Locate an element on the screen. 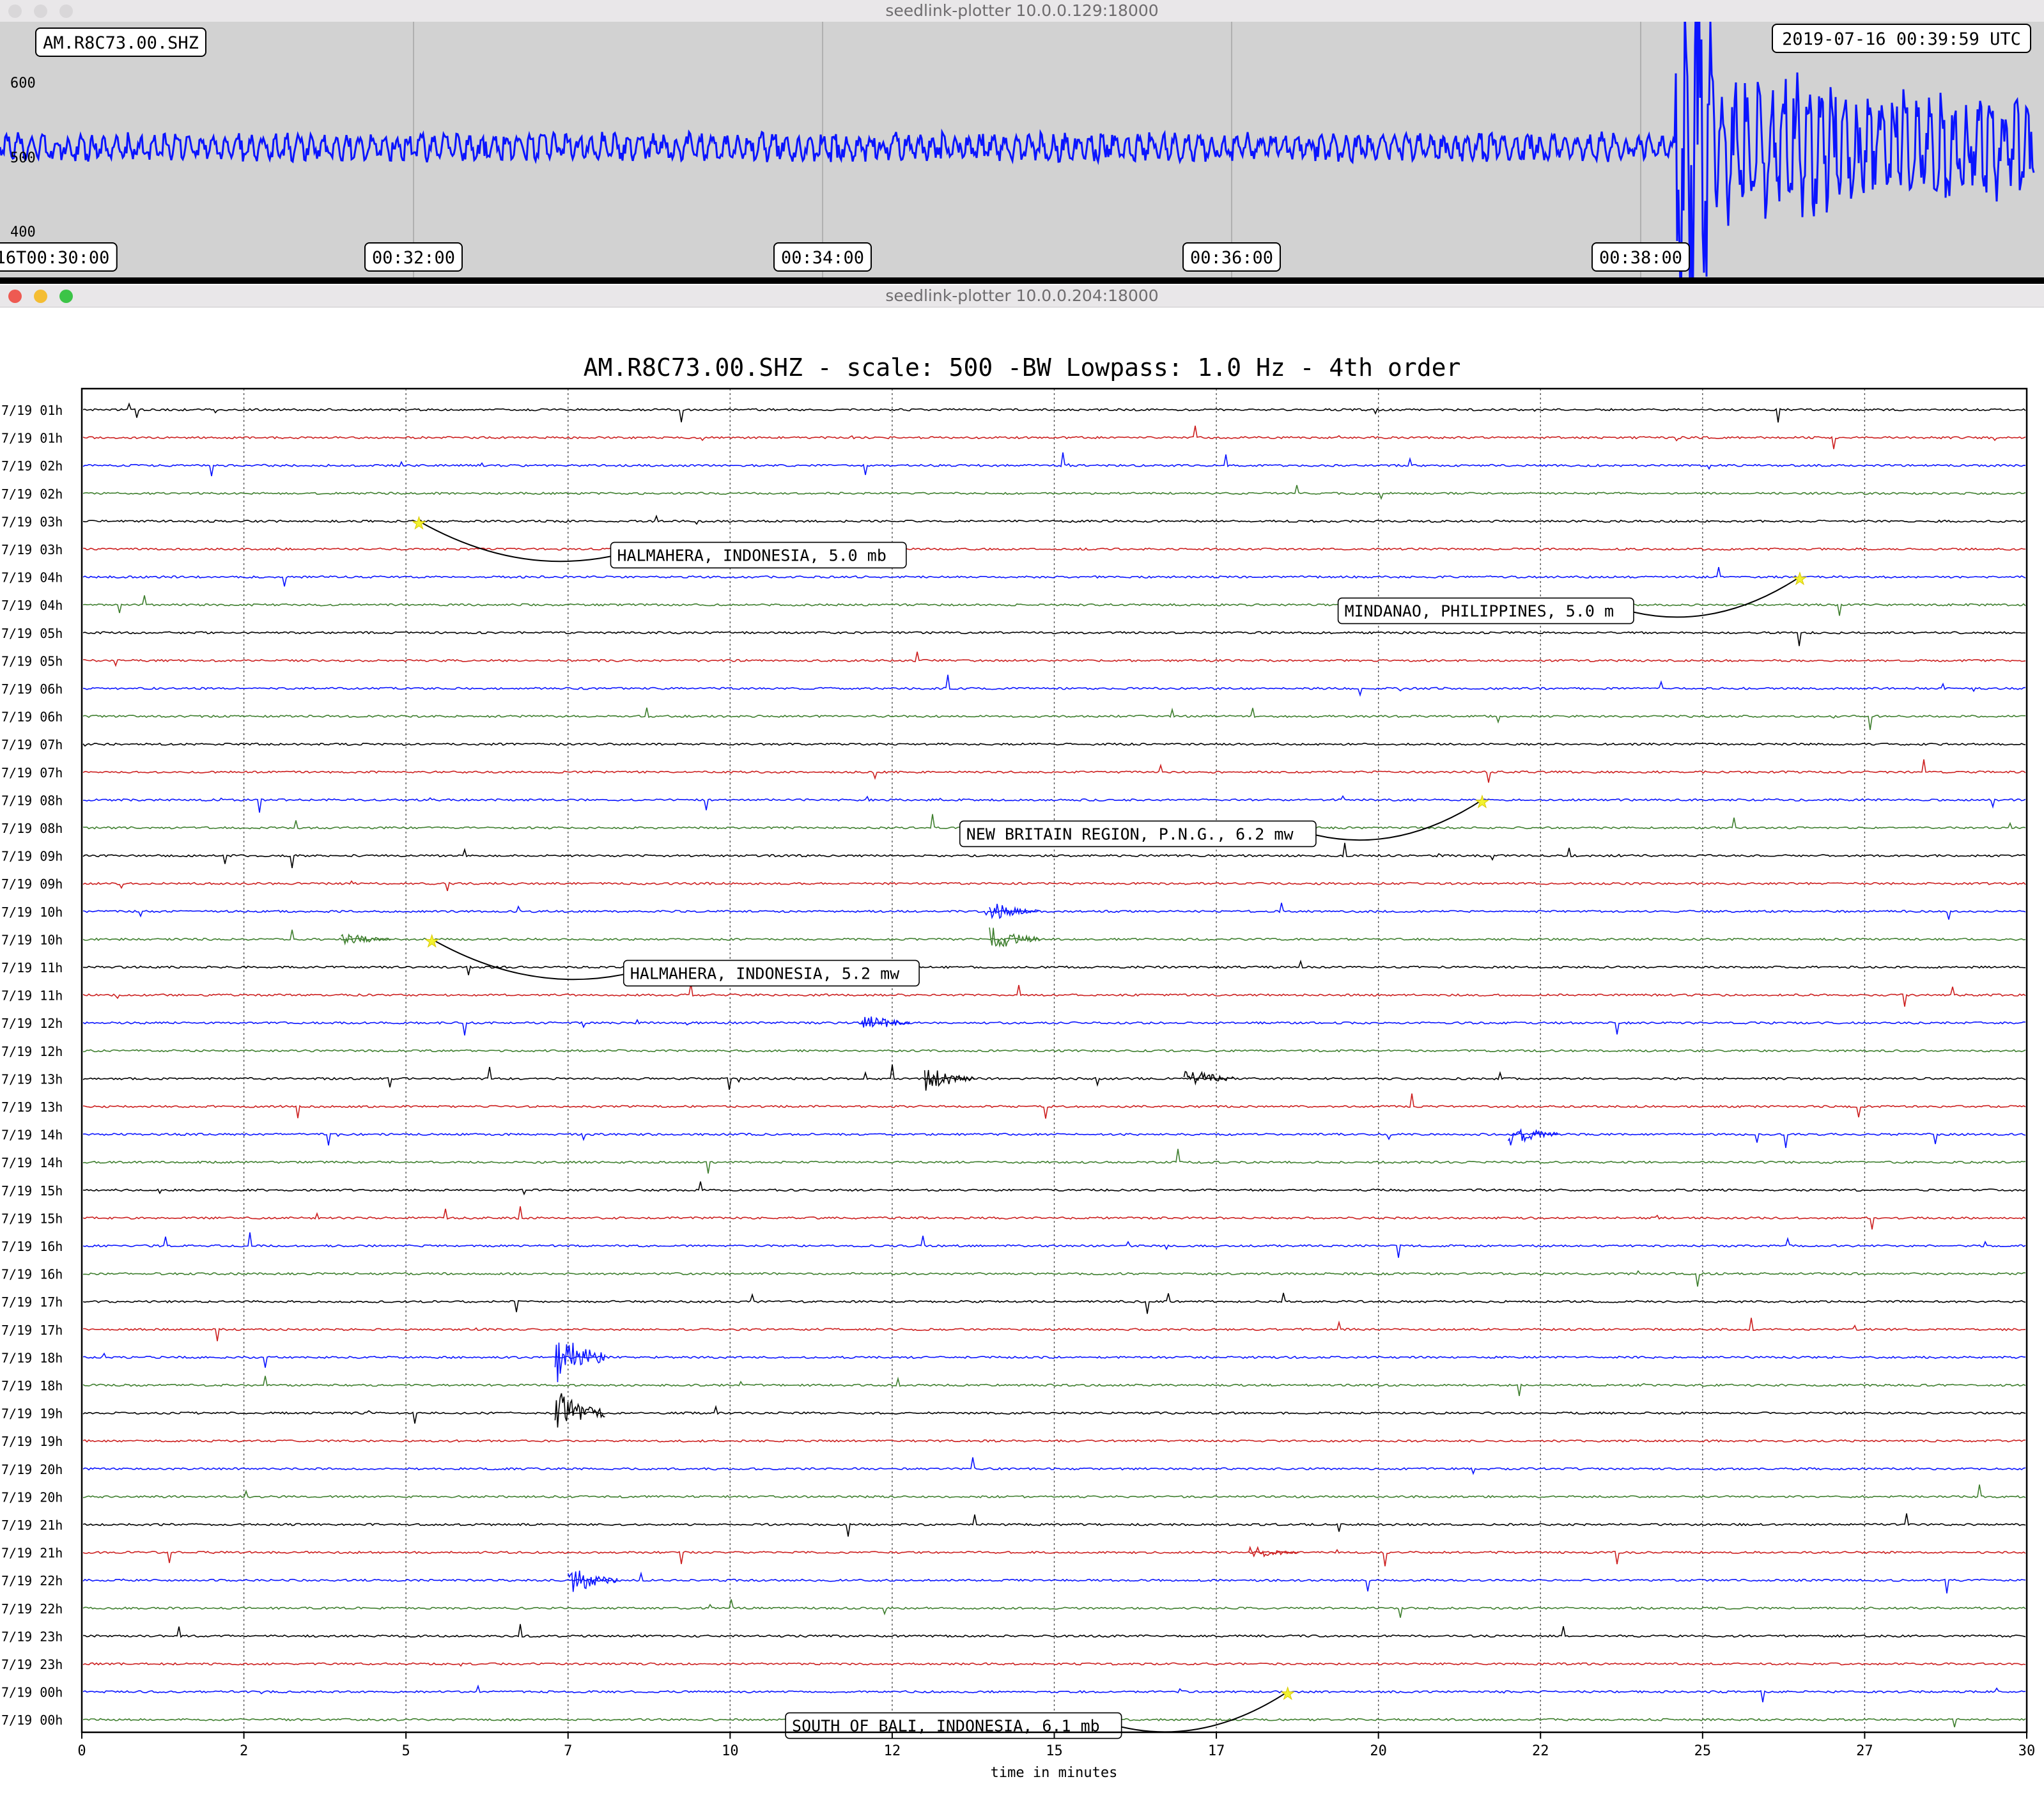 This screenshot has width=2044, height=1809. window-title: seedlink-plotter 10.0.0.204:18000 is located at coordinates (1022, 295).